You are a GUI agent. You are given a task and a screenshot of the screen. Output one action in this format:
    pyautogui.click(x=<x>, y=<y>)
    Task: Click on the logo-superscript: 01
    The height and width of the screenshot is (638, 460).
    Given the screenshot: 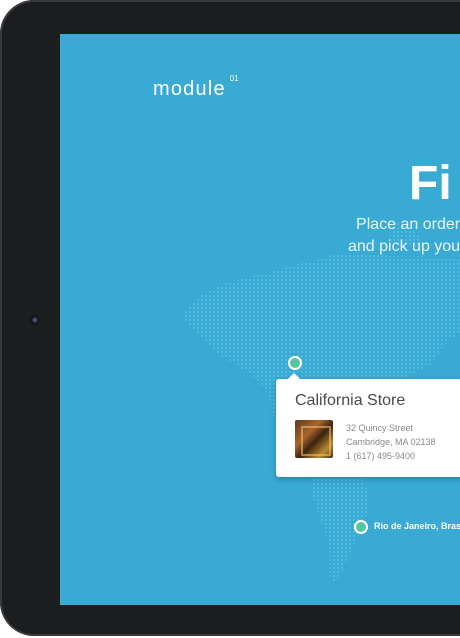 What is the action you would take?
    pyautogui.click(x=234, y=79)
    